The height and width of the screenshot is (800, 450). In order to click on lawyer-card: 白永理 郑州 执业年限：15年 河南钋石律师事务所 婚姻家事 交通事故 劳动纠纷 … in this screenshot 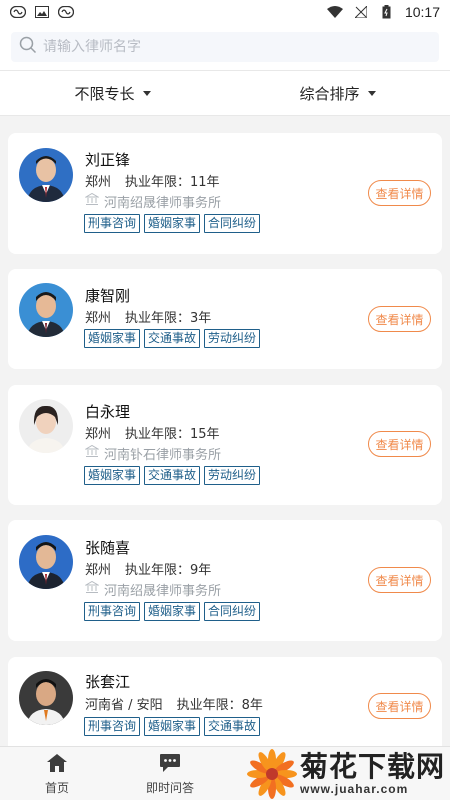, I will do `click(225, 445)`.